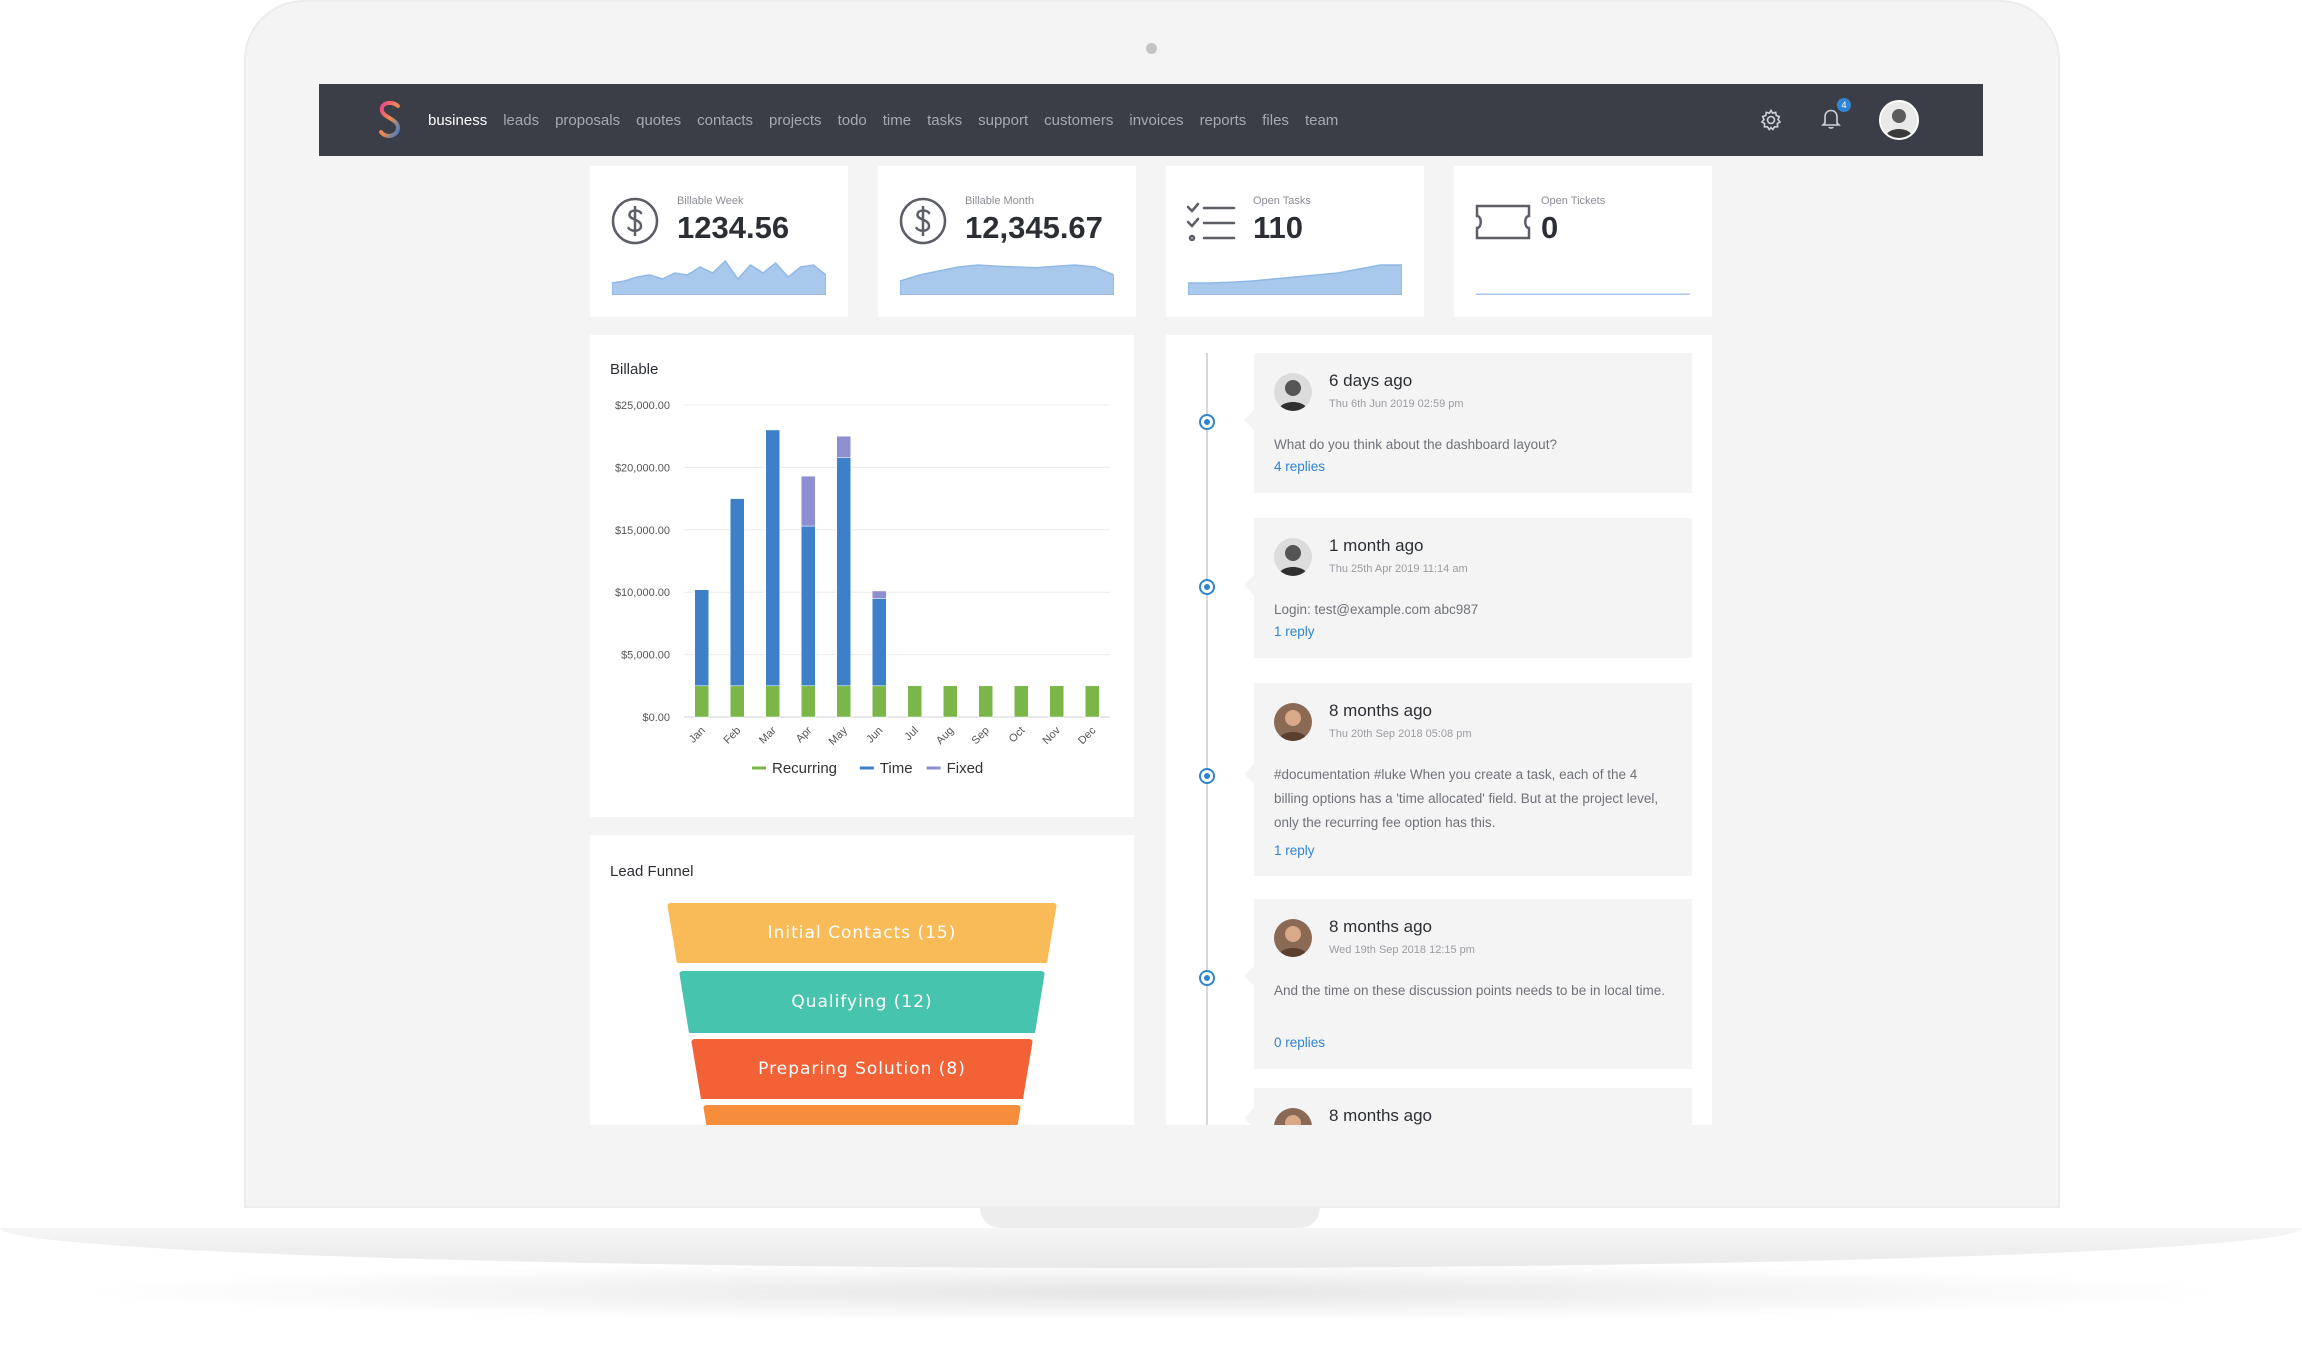  I want to click on stat-value: 0, so click(1550, 227).